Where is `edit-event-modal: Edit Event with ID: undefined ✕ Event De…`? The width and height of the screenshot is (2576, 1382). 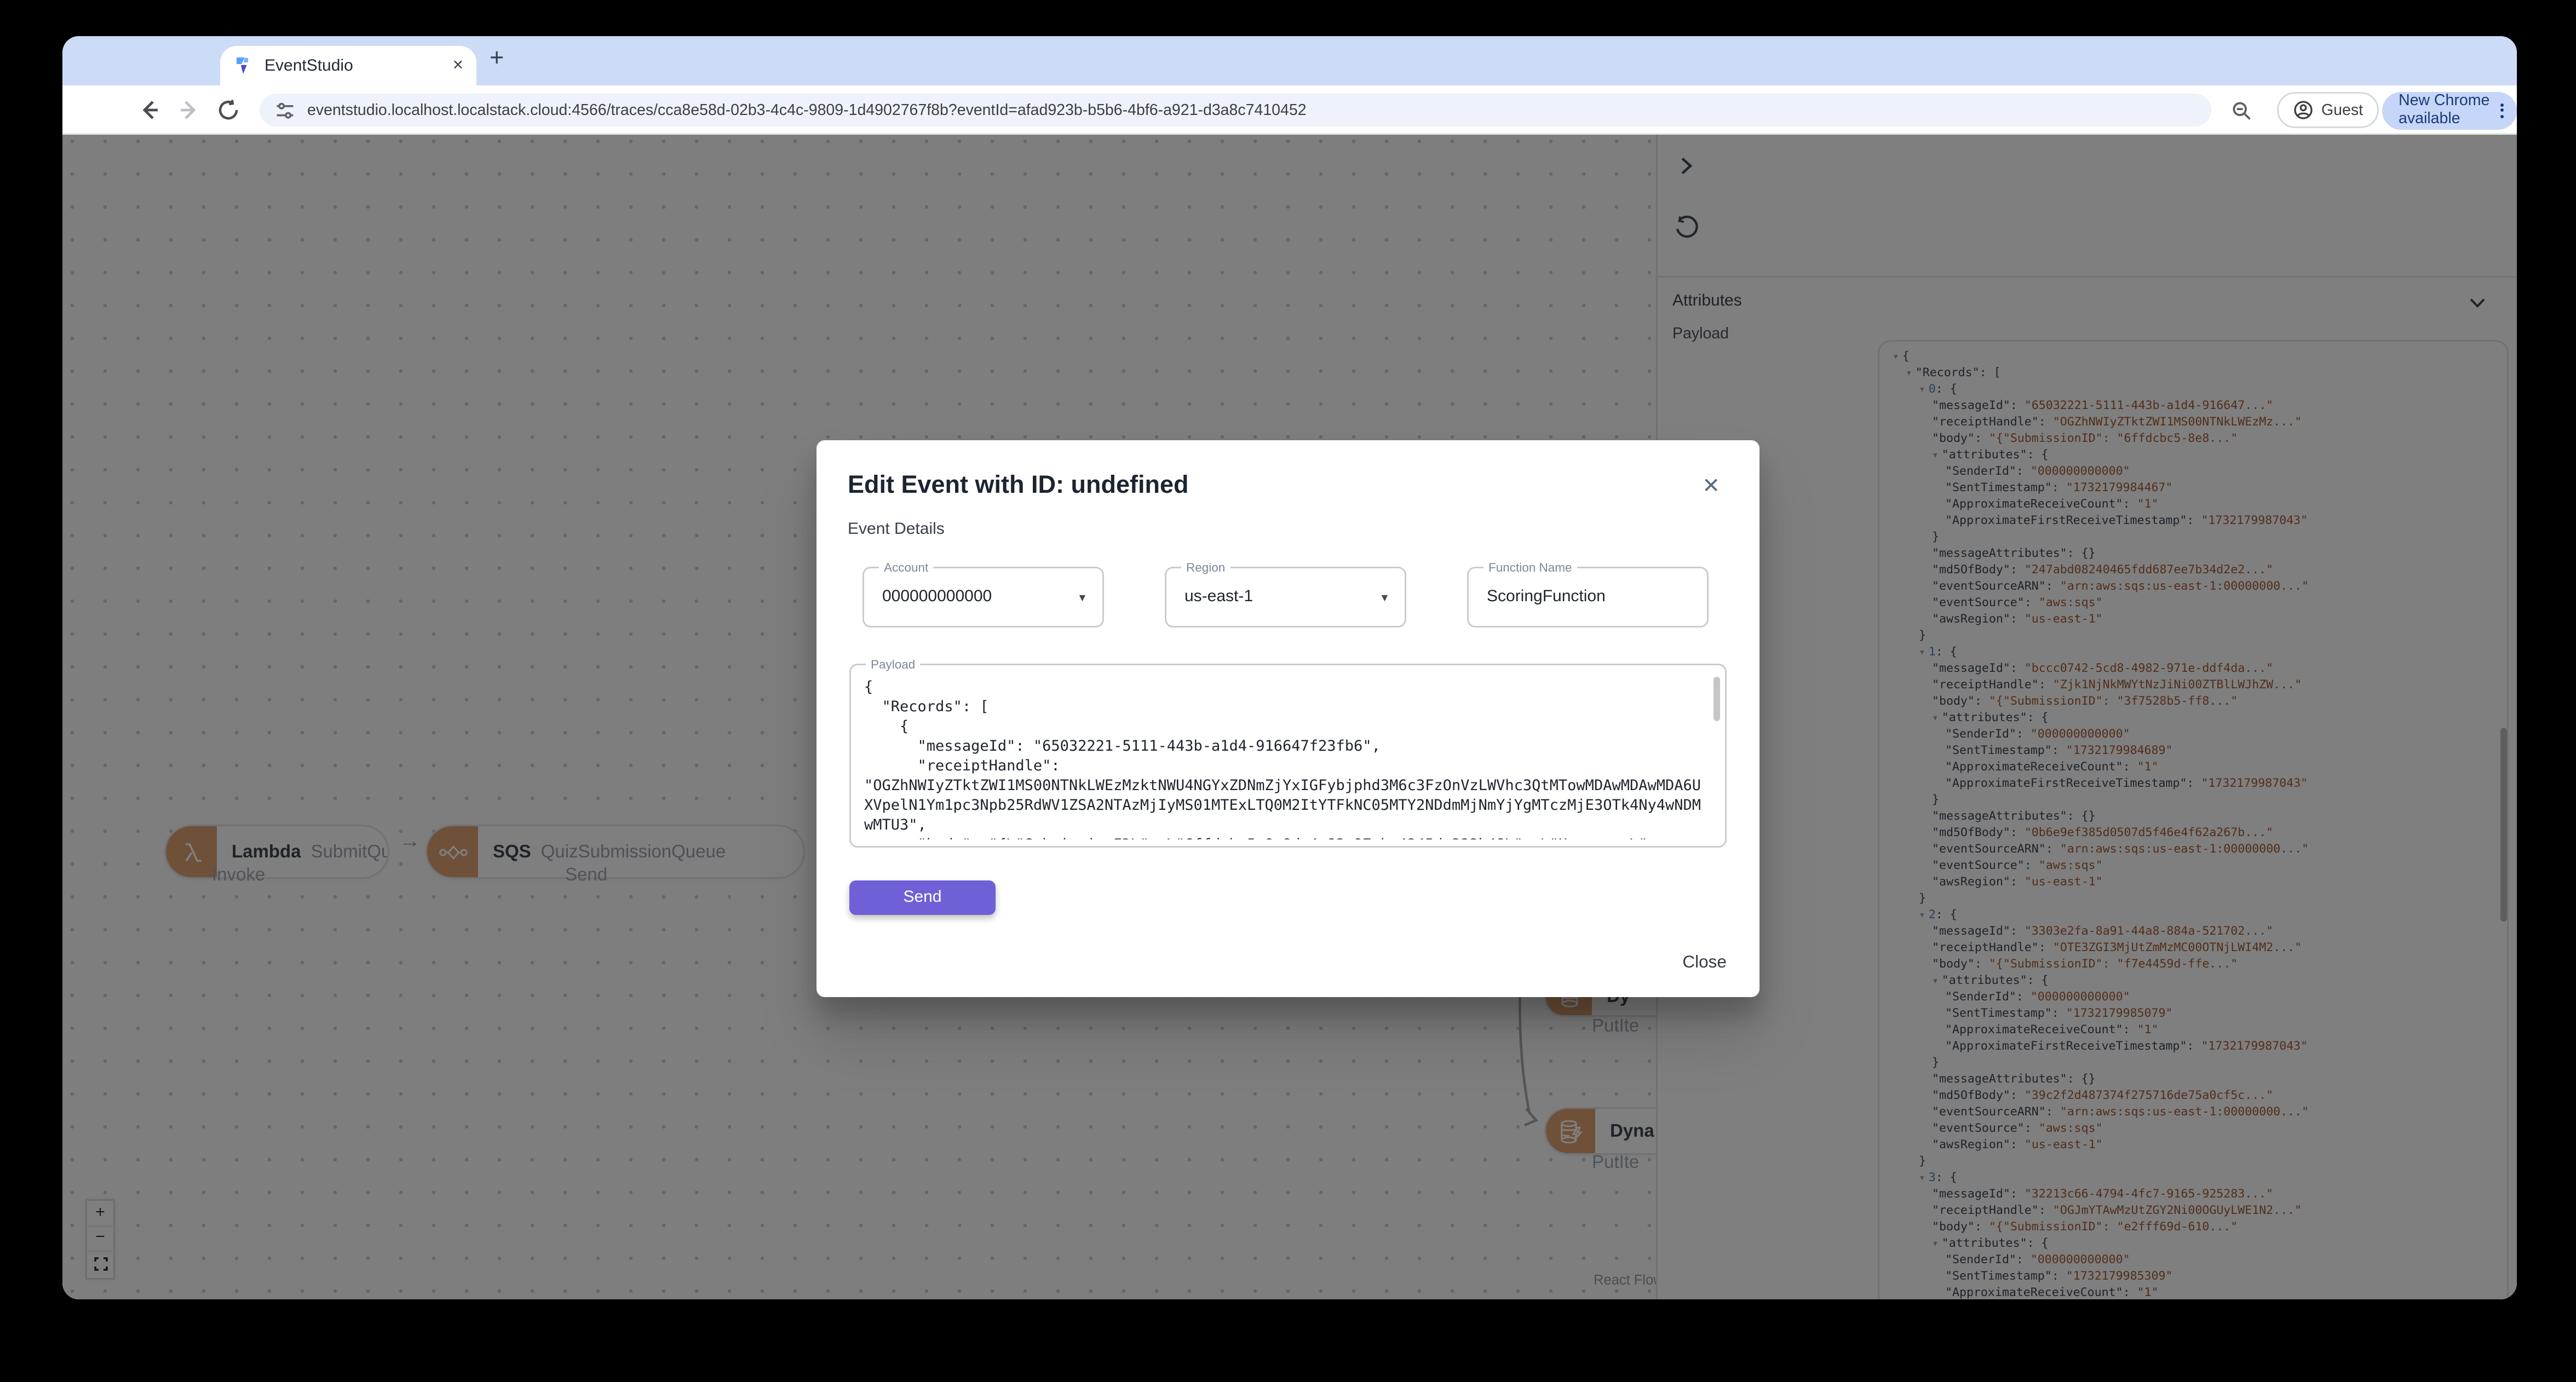 edit-event-modal: Edit Event with ID: undefined ✕ Event De… is located at coordinates (1288, 718).